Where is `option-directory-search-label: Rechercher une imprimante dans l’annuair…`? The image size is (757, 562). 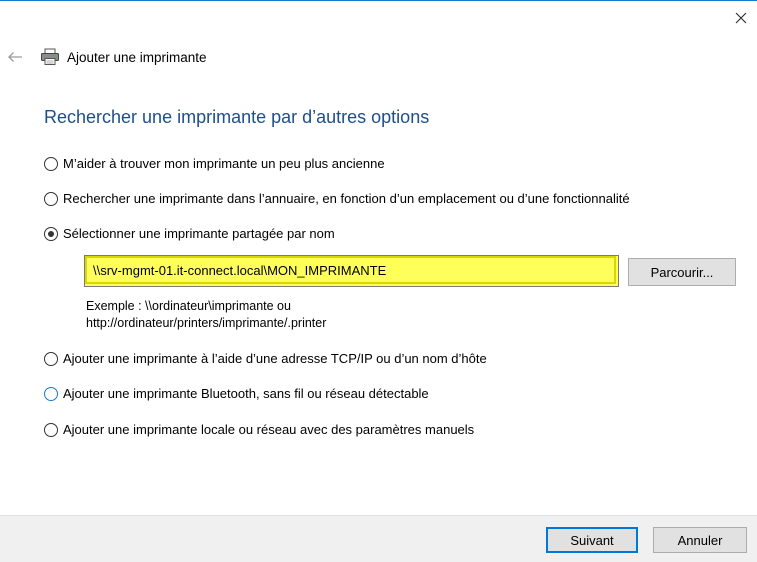 option-directory-search-label: Rechercher une imprimante dans l’annuair… is located at coordinates (346, 198).